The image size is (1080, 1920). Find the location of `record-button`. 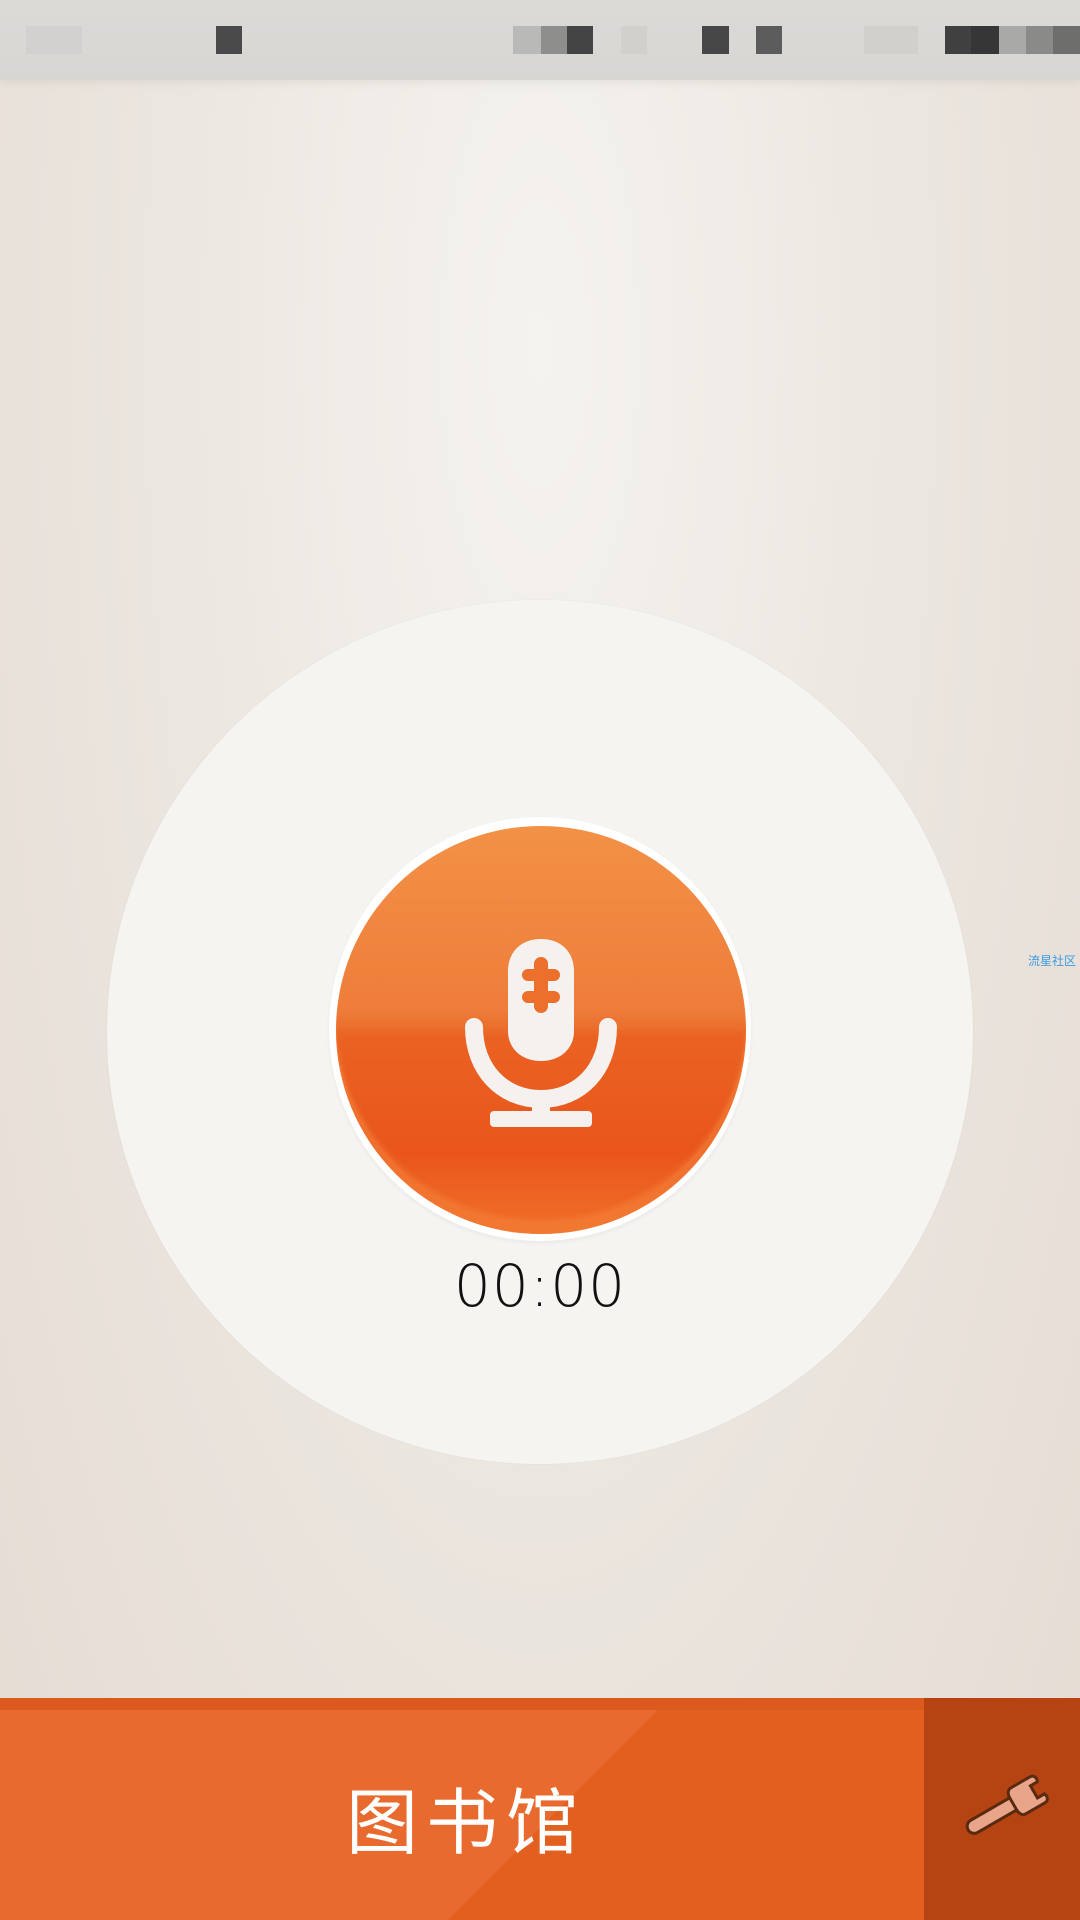

record-button is located at coordinates (541, 1030).